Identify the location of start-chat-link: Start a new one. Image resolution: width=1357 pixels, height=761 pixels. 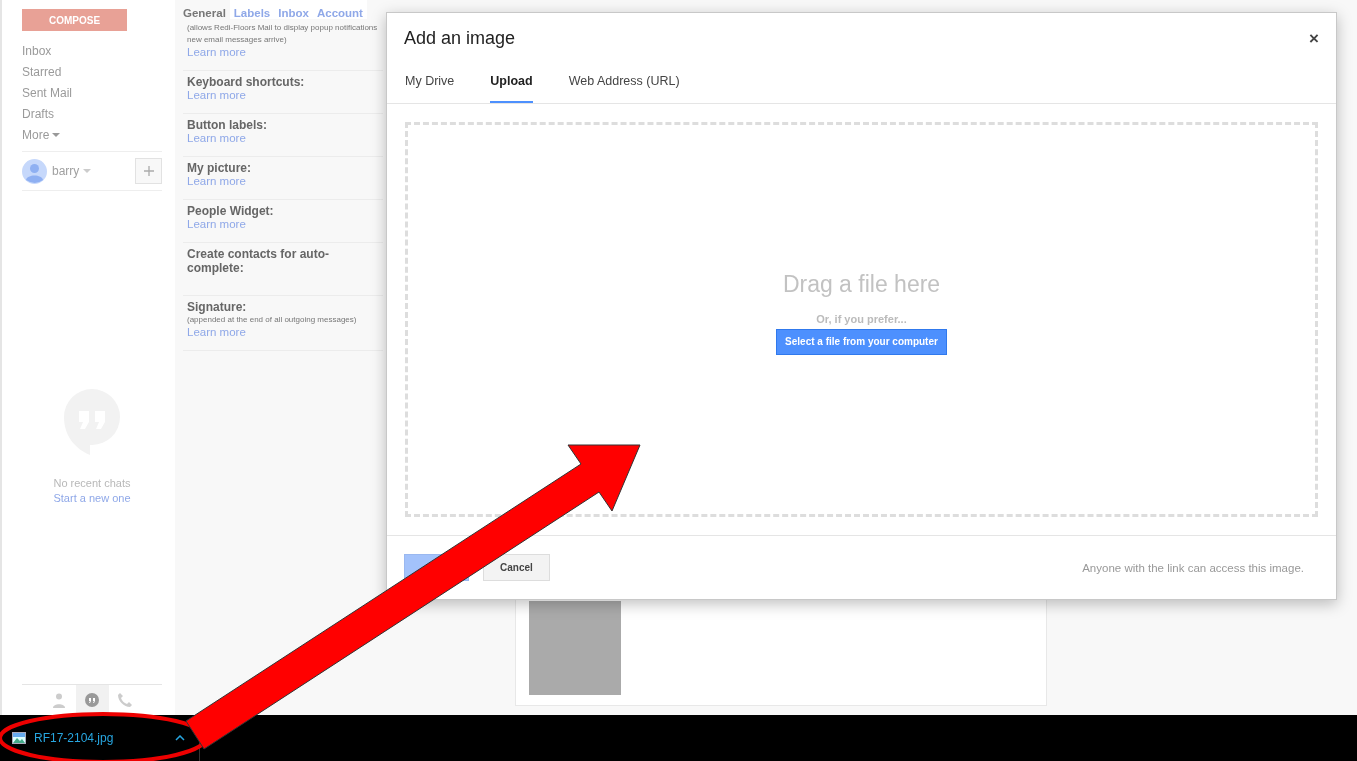
(92, 498).